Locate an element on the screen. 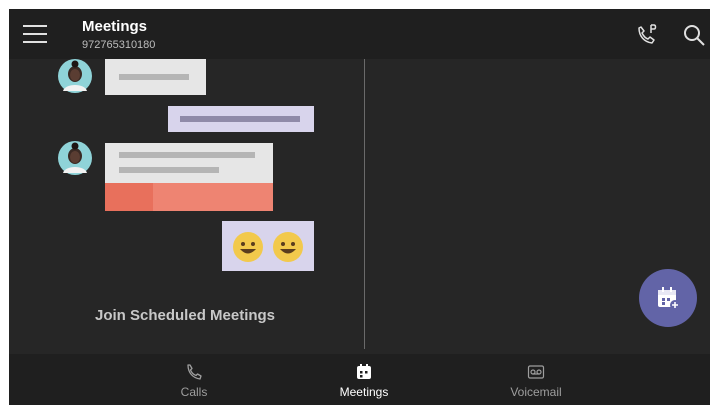  phone-number: 972765310180 is located at coordinates (119, 45).